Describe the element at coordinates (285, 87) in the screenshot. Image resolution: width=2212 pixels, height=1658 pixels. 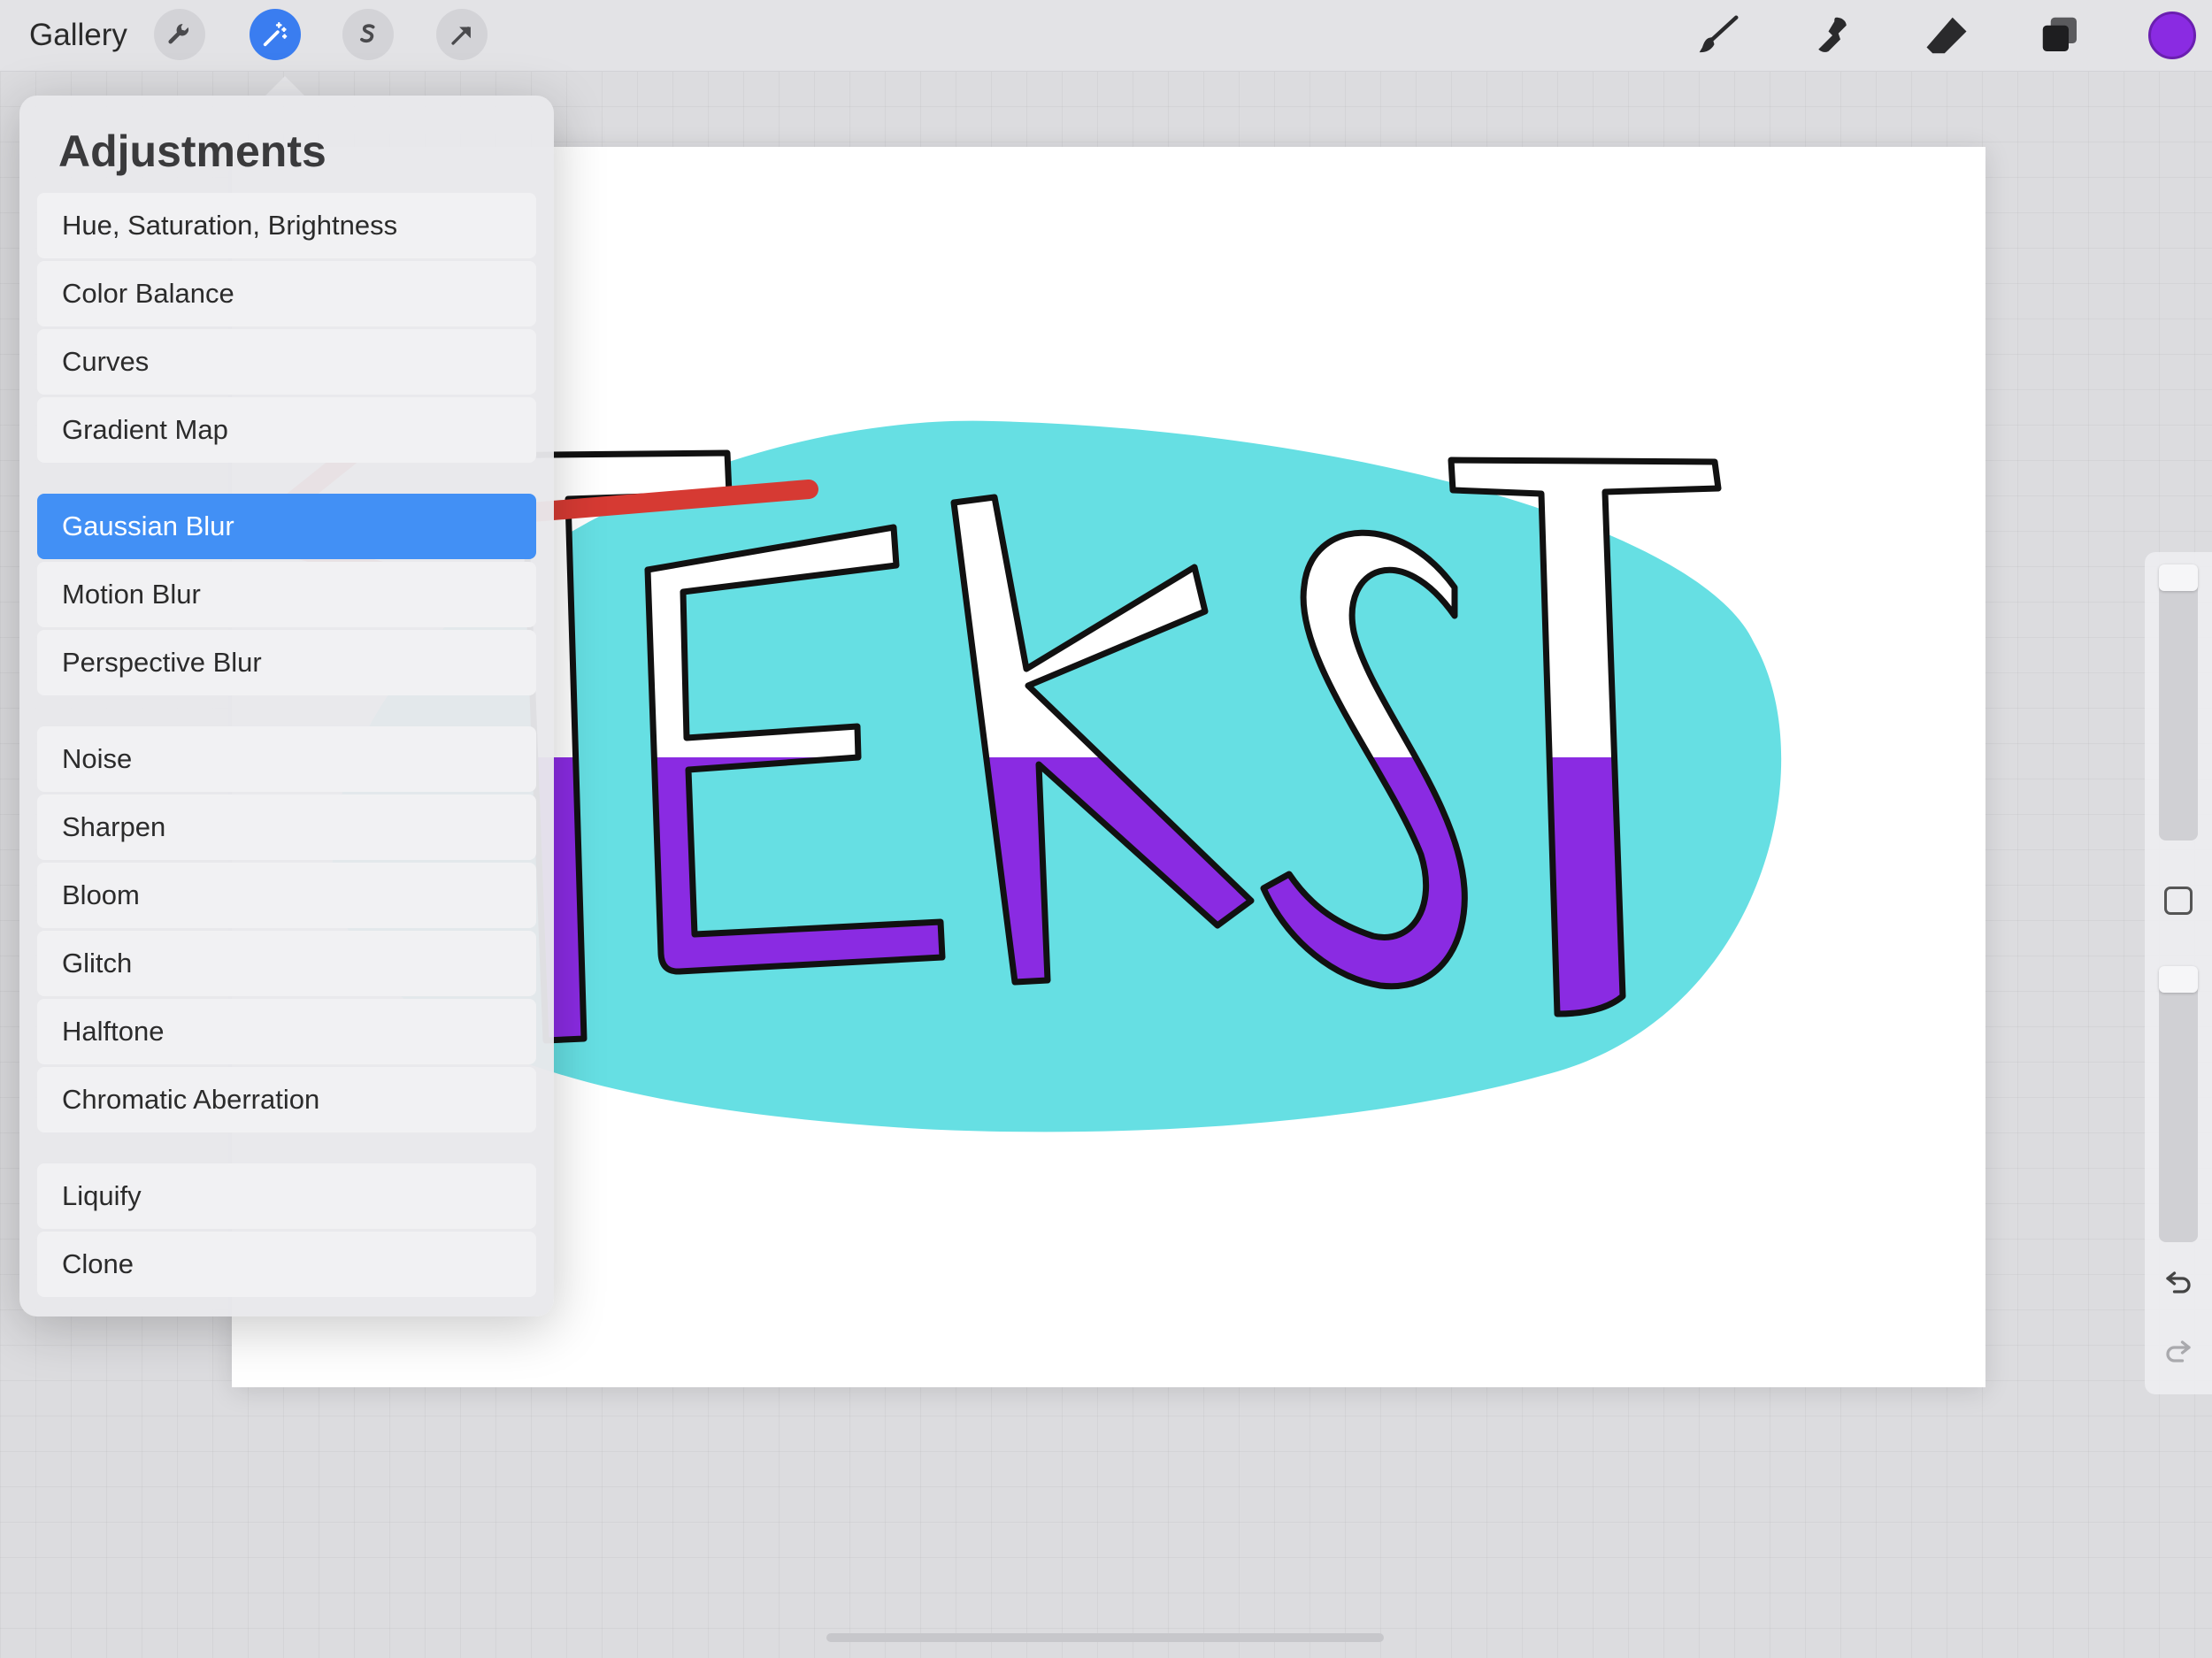
I see `popover-pointer` at that location.